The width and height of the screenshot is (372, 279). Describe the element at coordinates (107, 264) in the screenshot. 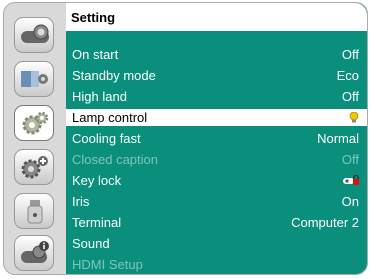

I see `menu-item-label: HDMI Setup` at that location.